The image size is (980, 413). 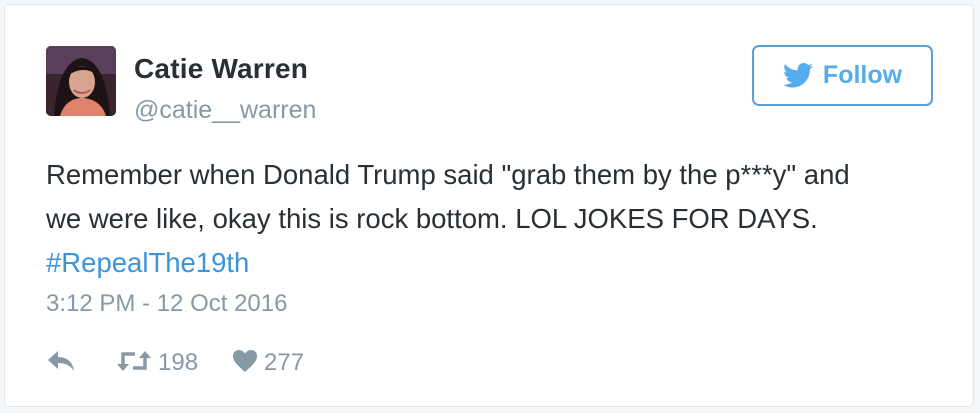 I want to click on tweet-actions: 198 277, so click(x=175, y=363).